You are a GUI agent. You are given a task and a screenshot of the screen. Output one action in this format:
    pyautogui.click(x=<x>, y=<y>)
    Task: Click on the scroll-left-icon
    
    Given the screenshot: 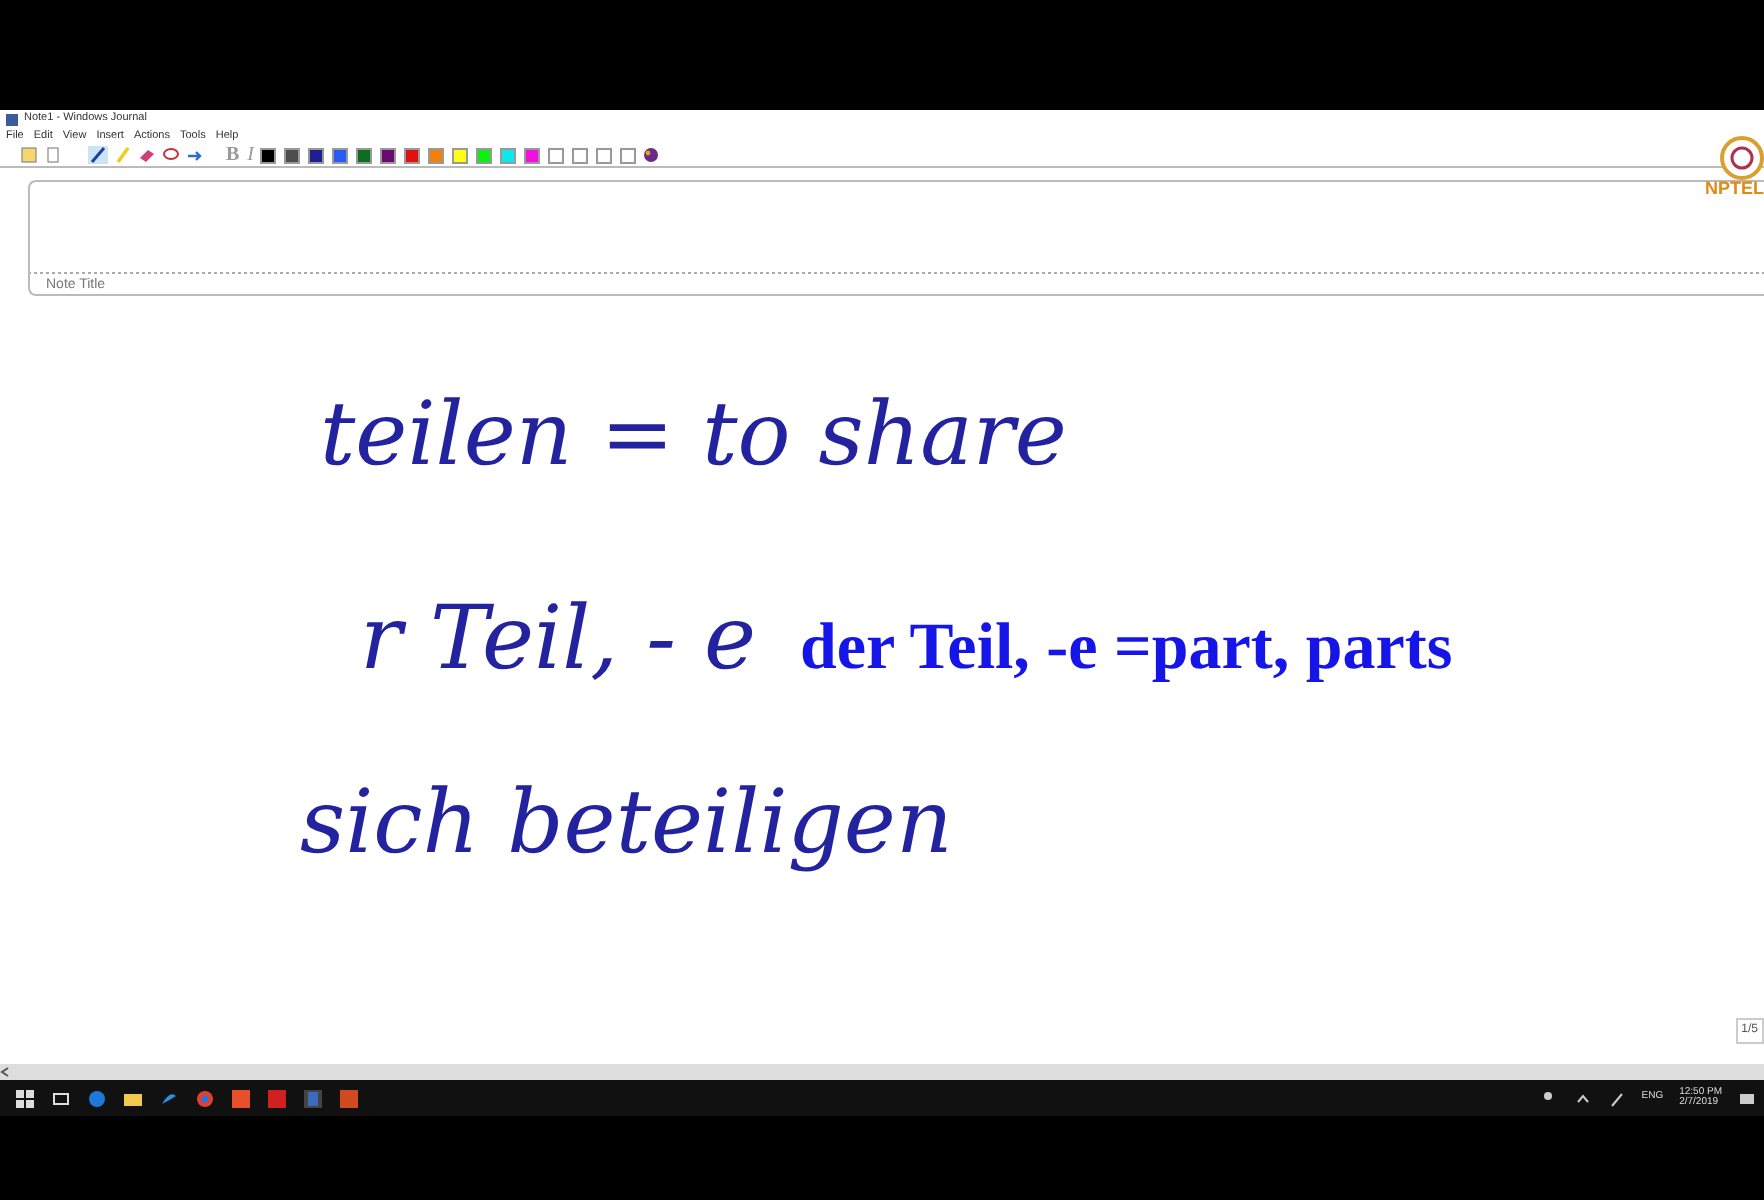 What is the action you would take?
    pyautogui.click(x=6, y=1072)
    